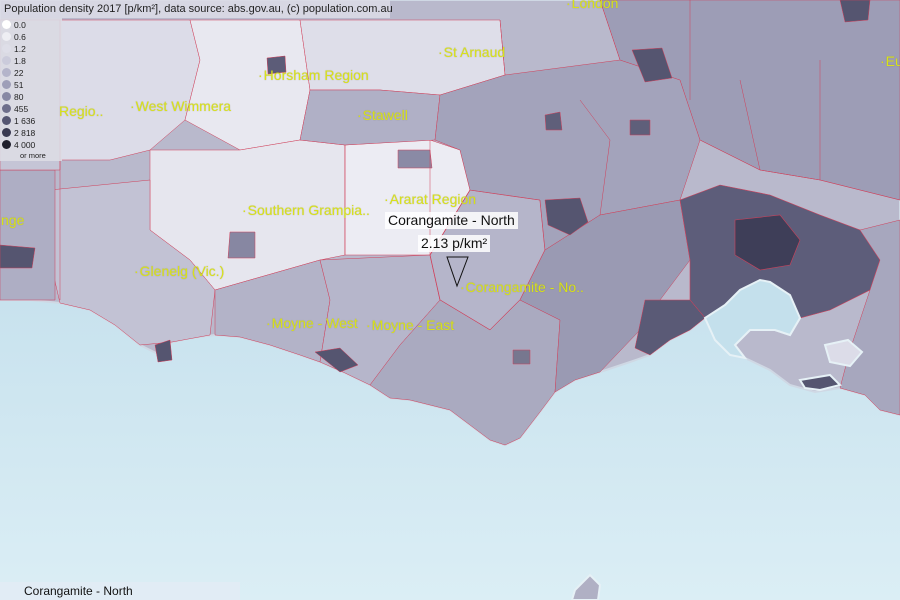 This screenshot has height=600, width=900. Describe the element at coordinates (521, 357) in the screenshot. I see `region-camperdown` at that location.